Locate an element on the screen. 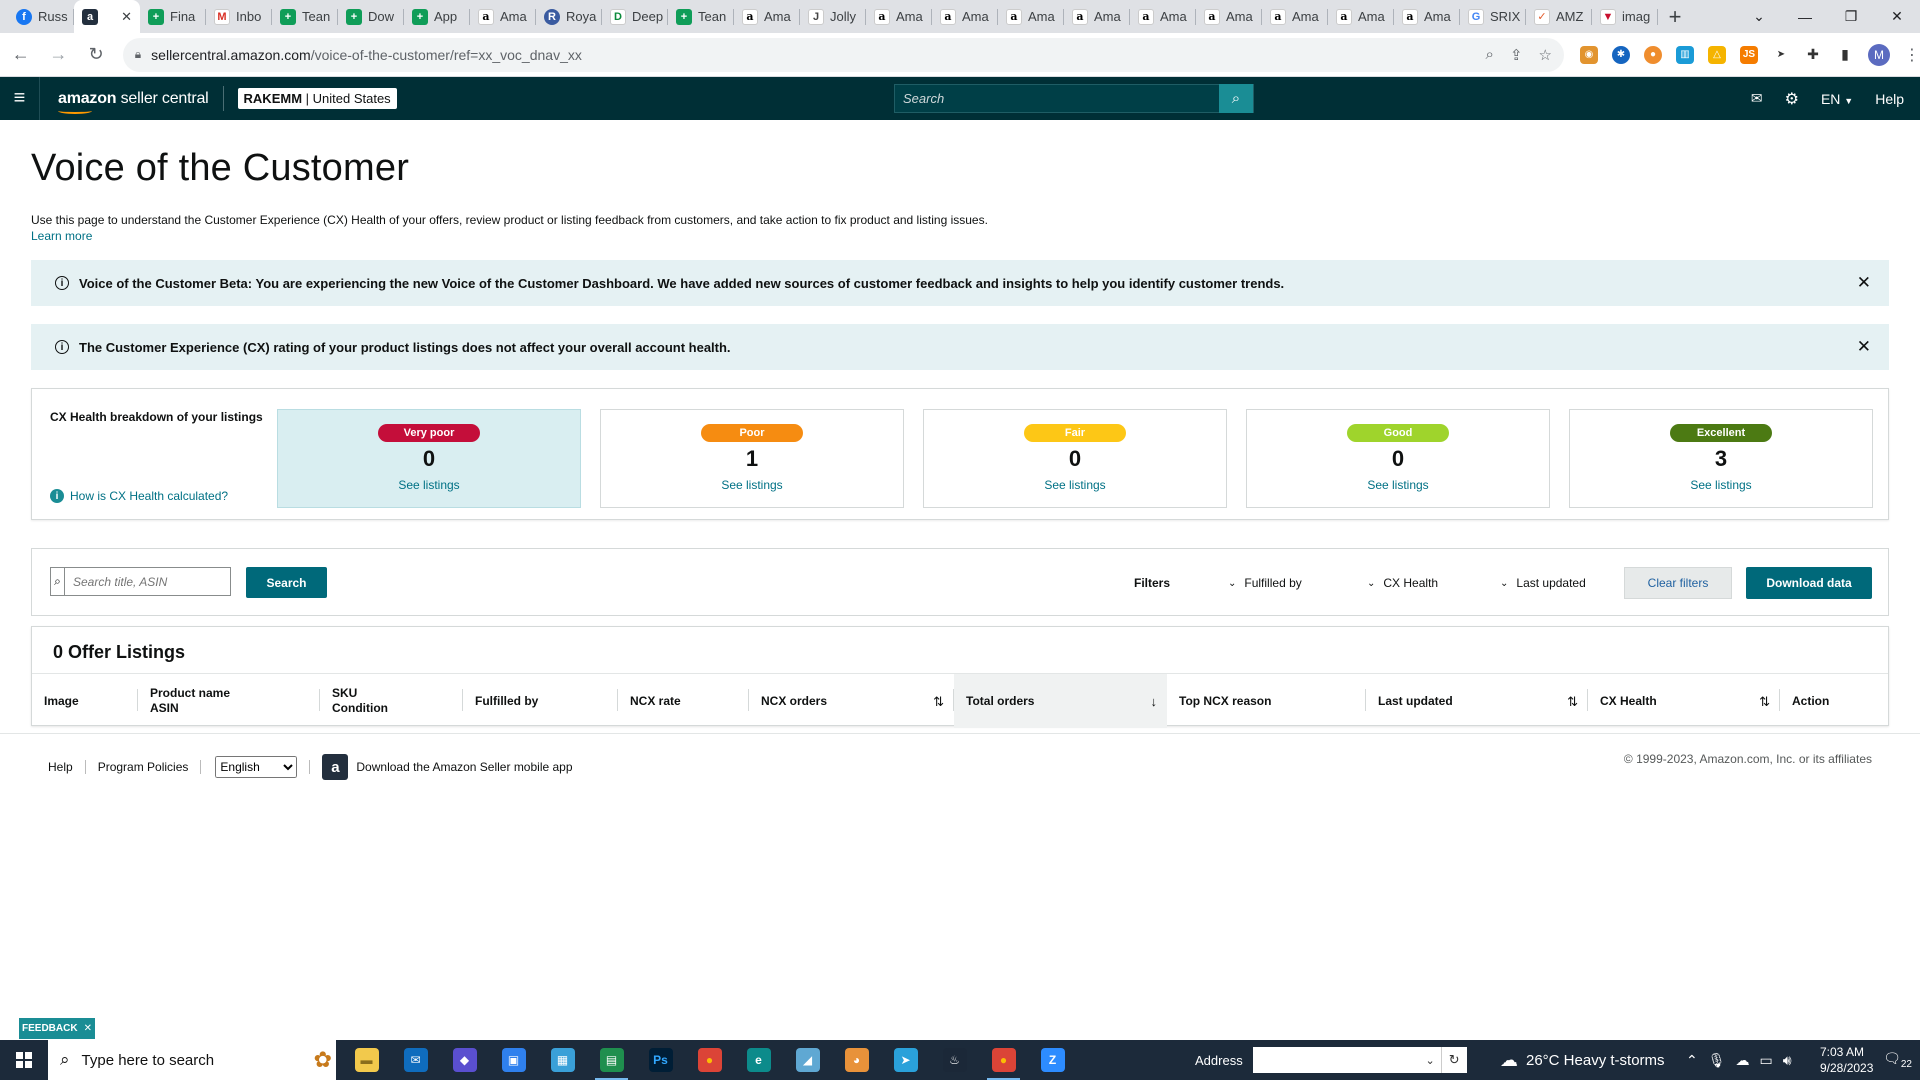 This screenshot has height=1080, width=1920. browser-tab: f Russ is located at coordinates (41, 16).